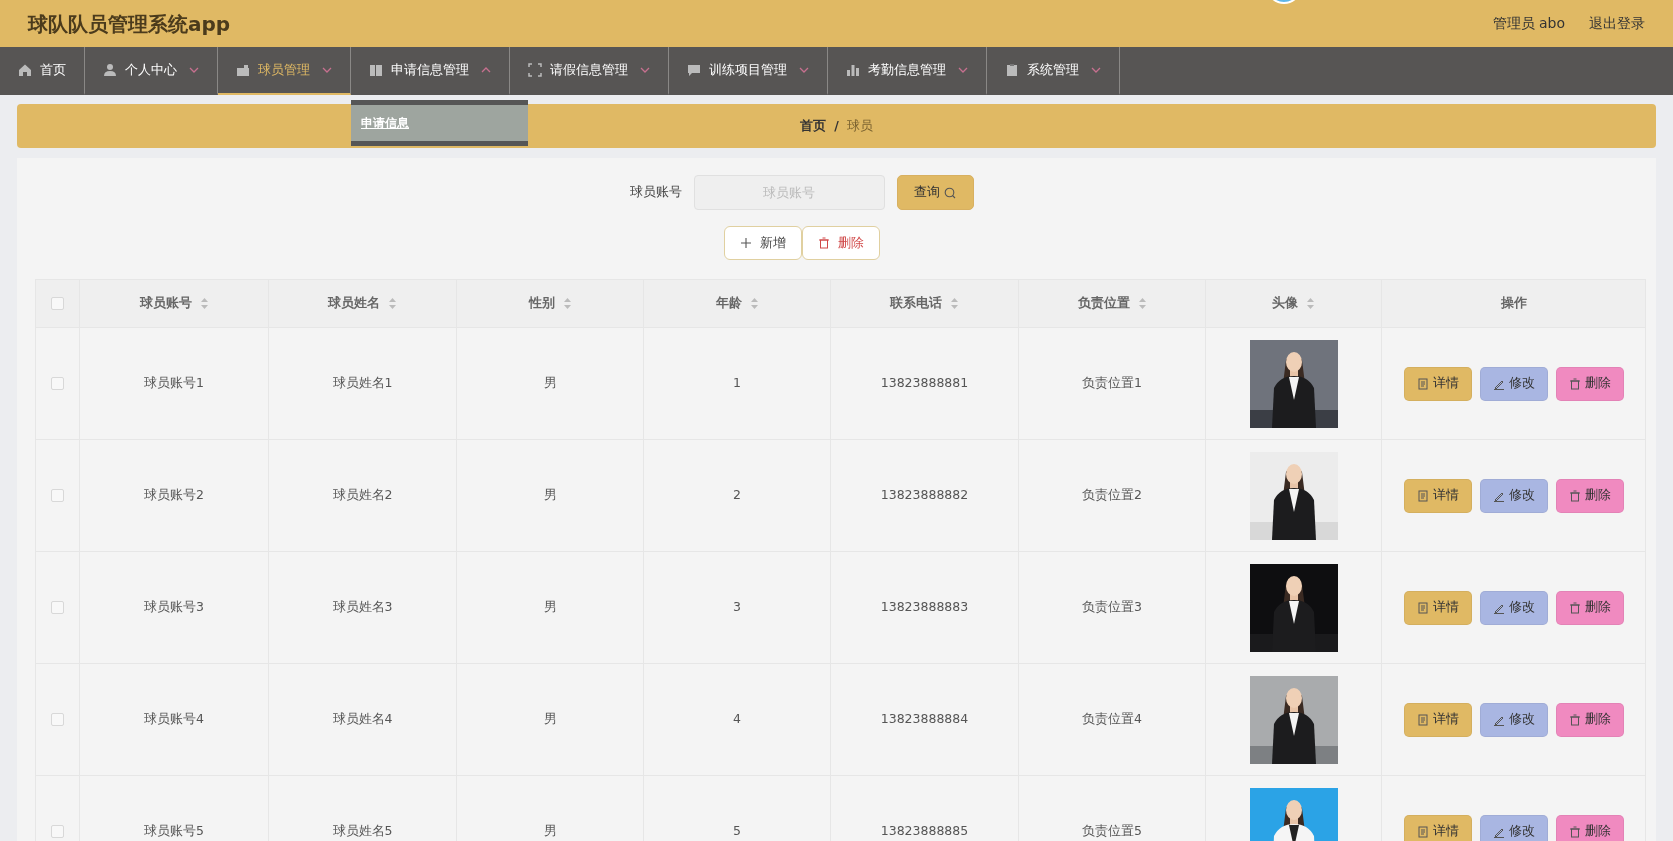 This screenshot has width=1673, height=841. What do you see at coordinates (362, 831) in the screenshot?
I see `table-cell: 球员姓名5` at bounding box center [362, 831].